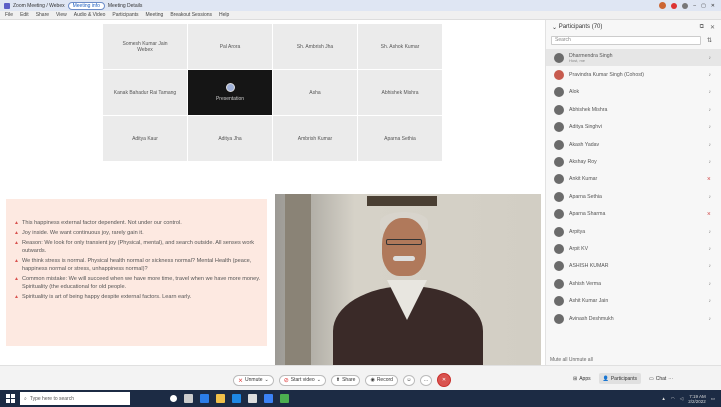 The height and width of the screenshot is (407, 721). Describe the element at coordinates (633, 27) in the screenshot. I see `participants-header: ⌄ Participants (70) ⧉ ✕` at that location.